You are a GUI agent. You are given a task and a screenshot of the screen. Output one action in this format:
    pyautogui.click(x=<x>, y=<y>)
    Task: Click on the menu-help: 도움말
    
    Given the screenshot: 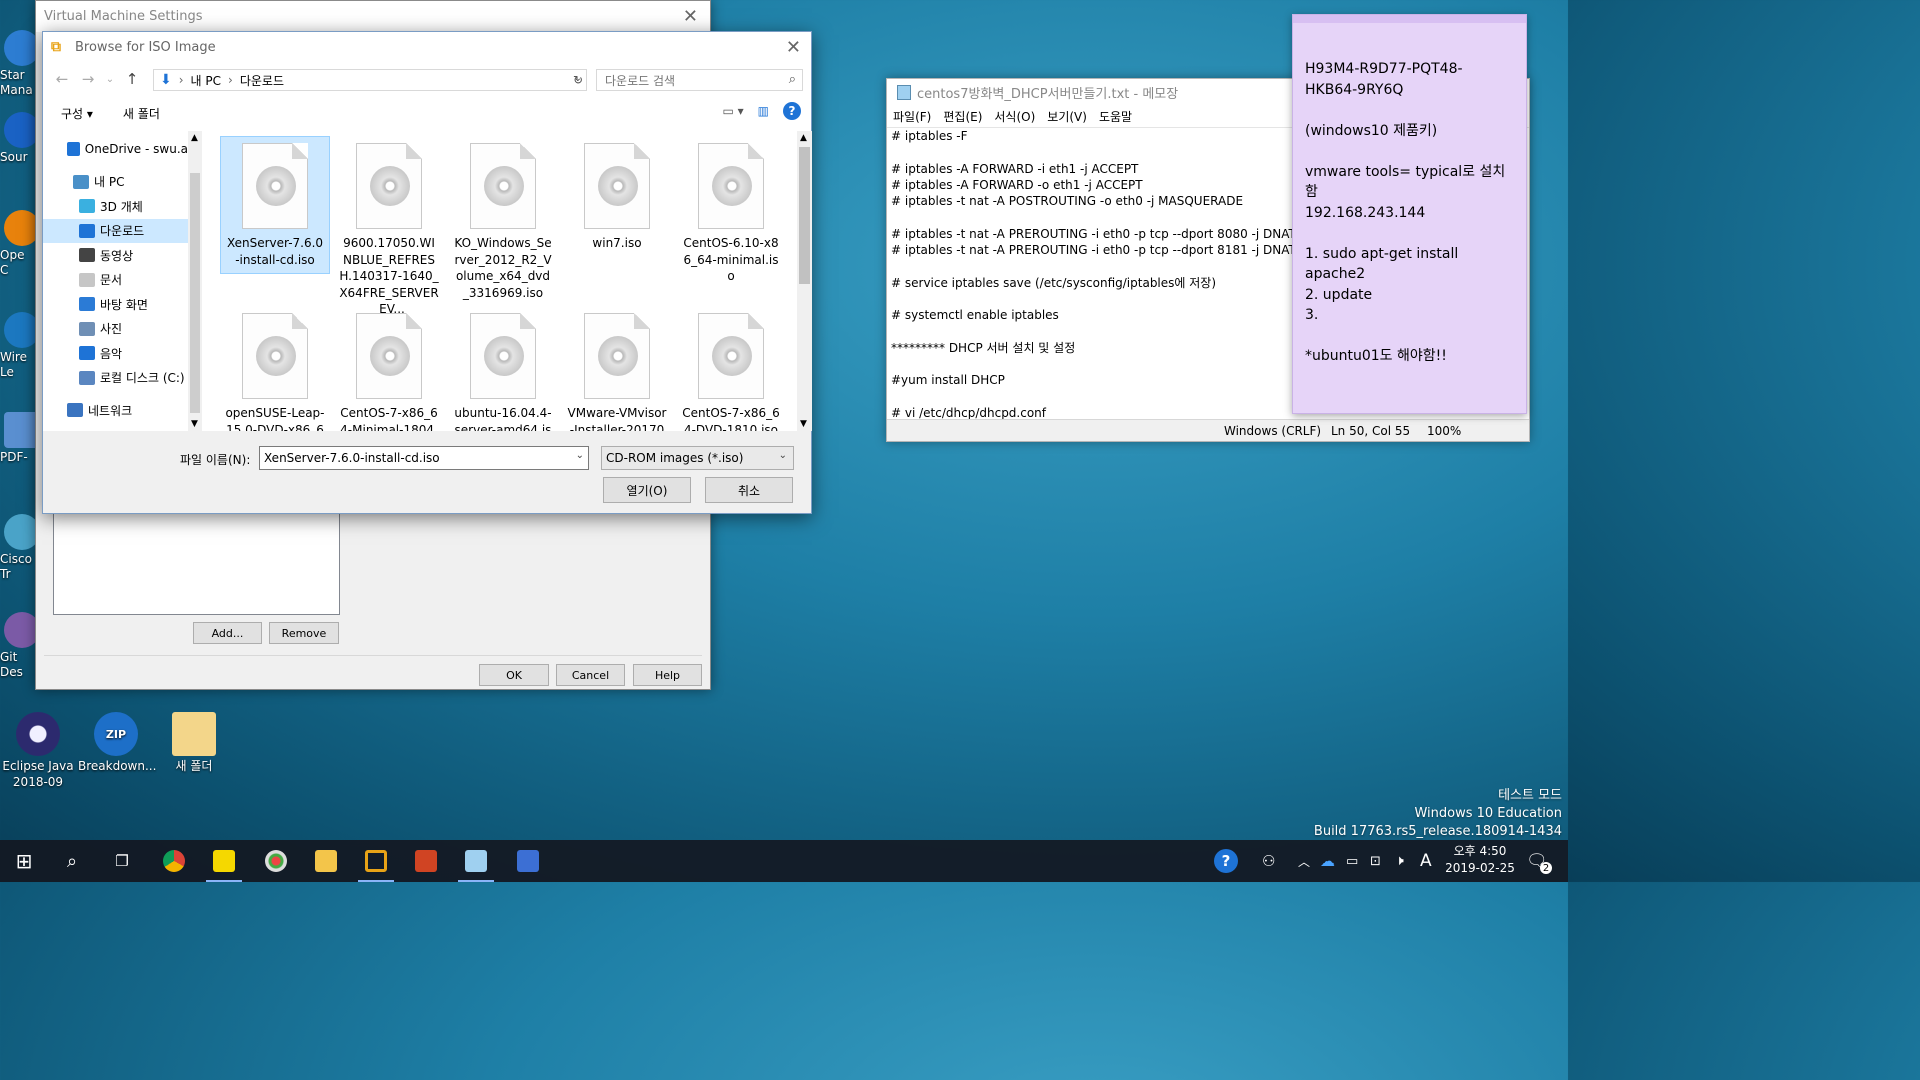 What is the action you would take?
    pyautogui.click(x=1115, y=116)
    